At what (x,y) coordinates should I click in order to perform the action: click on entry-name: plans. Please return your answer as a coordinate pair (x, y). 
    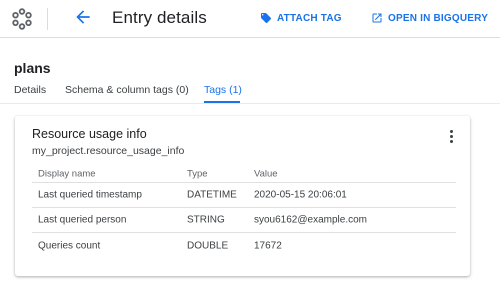
    Looking at the image, I should click on (32, 68).